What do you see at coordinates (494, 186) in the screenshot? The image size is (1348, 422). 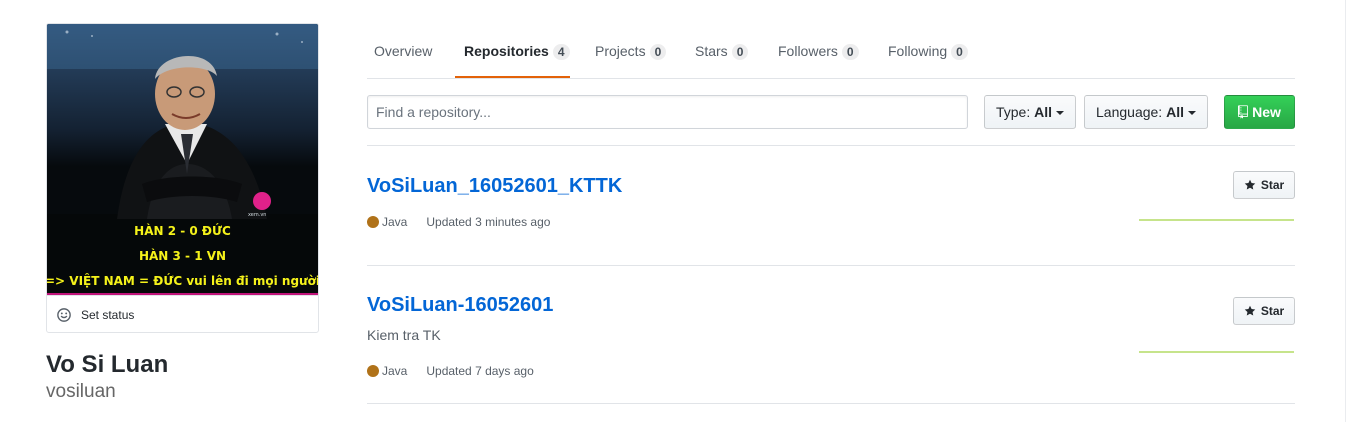 I see `repo-link: VoSiLuan_16052601_KTTK` at bounding box center [494, 186].